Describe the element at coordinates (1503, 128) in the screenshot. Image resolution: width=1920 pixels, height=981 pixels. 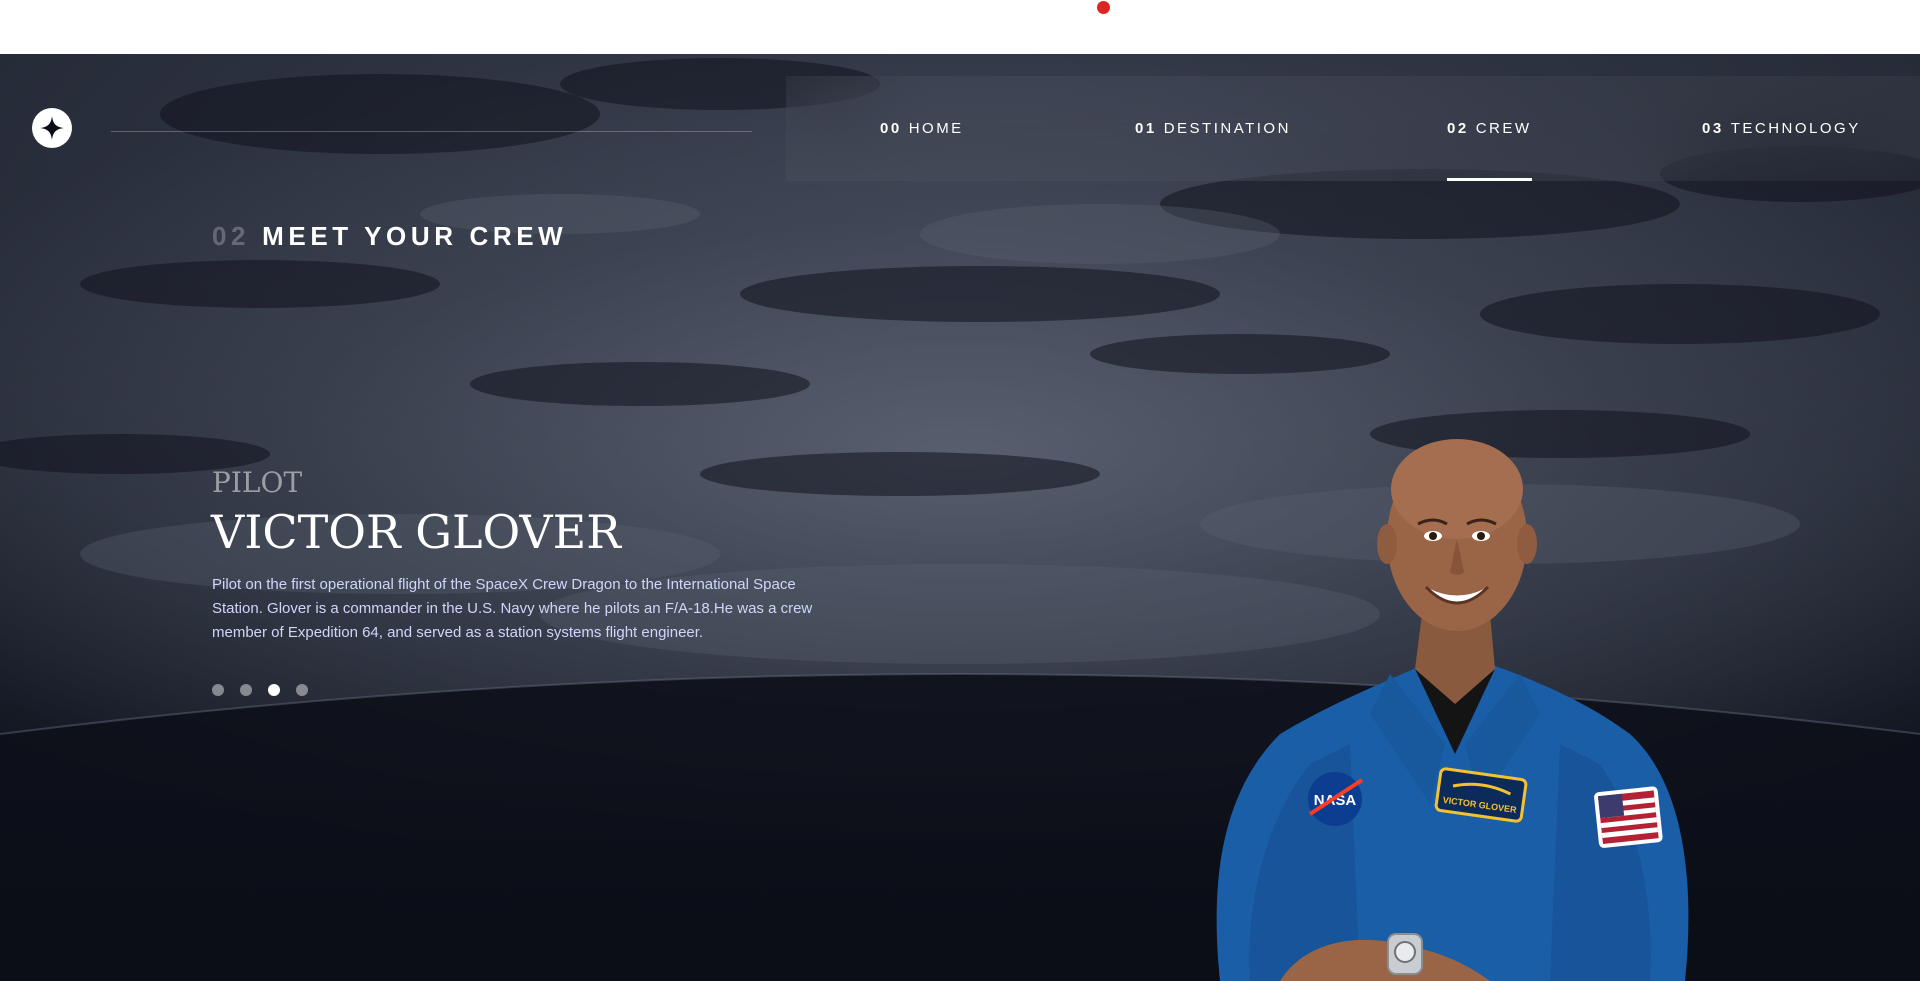
I see `nav-item-label: CREW` at that location.